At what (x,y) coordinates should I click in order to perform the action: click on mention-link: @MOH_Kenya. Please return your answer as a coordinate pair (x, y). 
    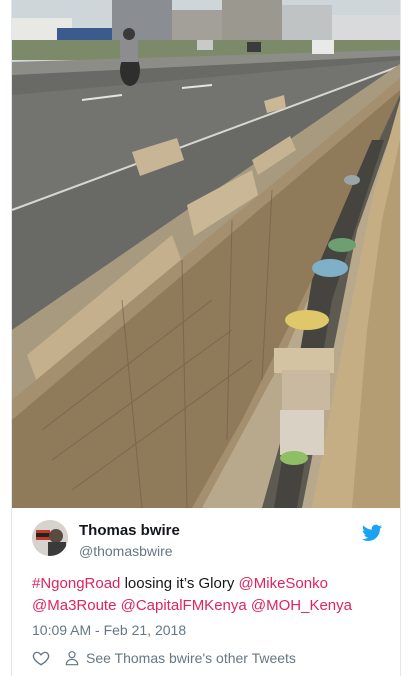
    Looking at the image, I should click on (301, 605).